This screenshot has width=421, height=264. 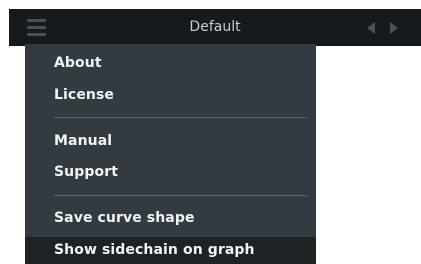 I want to click on menu-item-about: About, so click(x=170, y=63).